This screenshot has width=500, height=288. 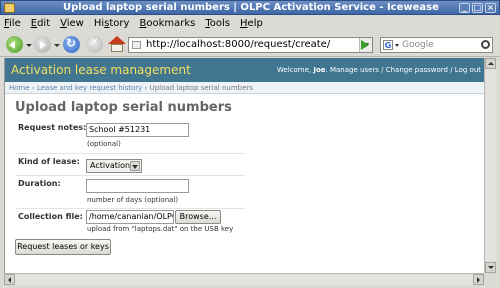 I want to click on page-title: Upload laptop serial numbers, so click(x=123, y=107).